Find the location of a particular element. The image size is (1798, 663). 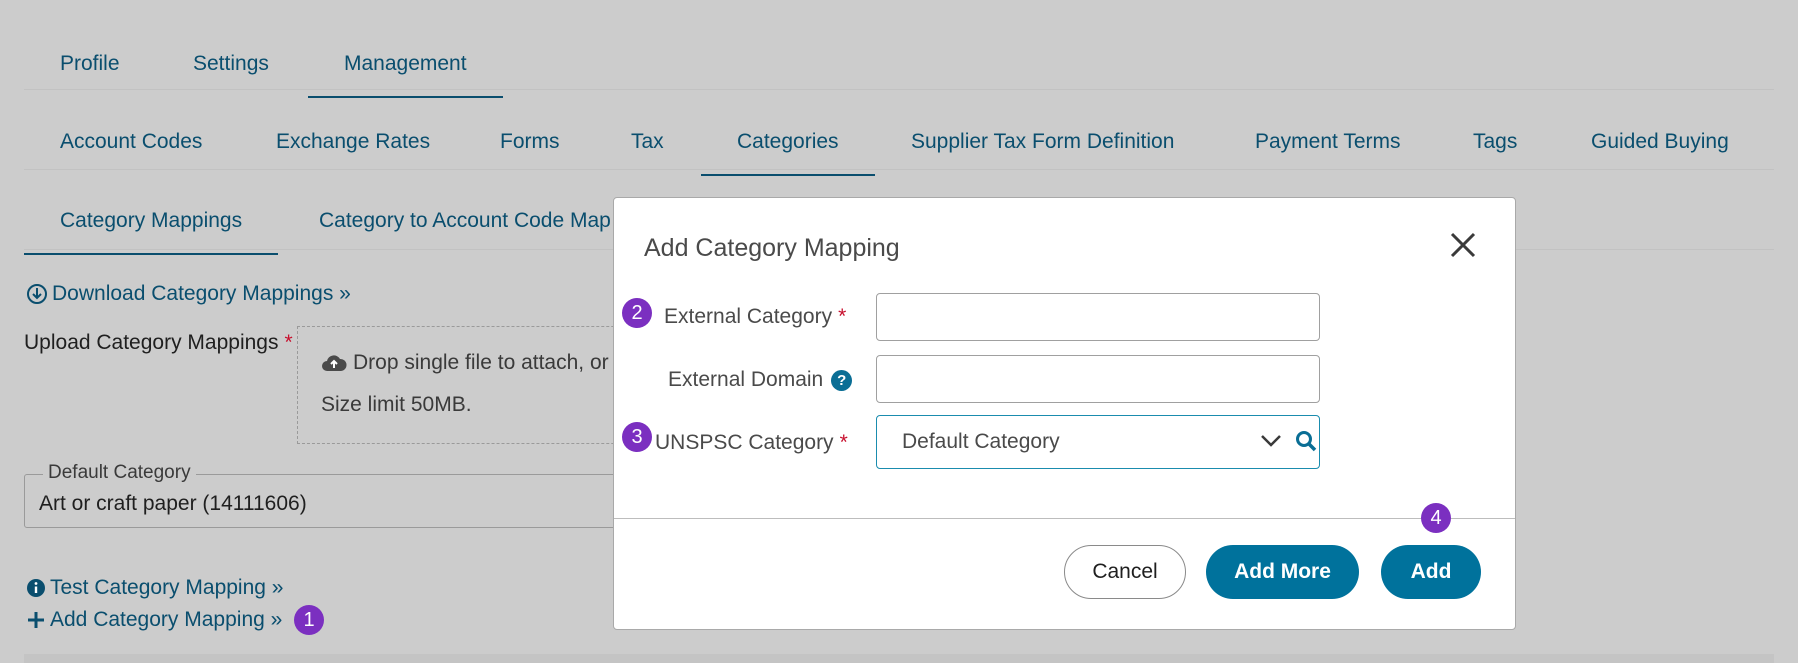

tab-profile: Profile is located at coordinates (90, 64).